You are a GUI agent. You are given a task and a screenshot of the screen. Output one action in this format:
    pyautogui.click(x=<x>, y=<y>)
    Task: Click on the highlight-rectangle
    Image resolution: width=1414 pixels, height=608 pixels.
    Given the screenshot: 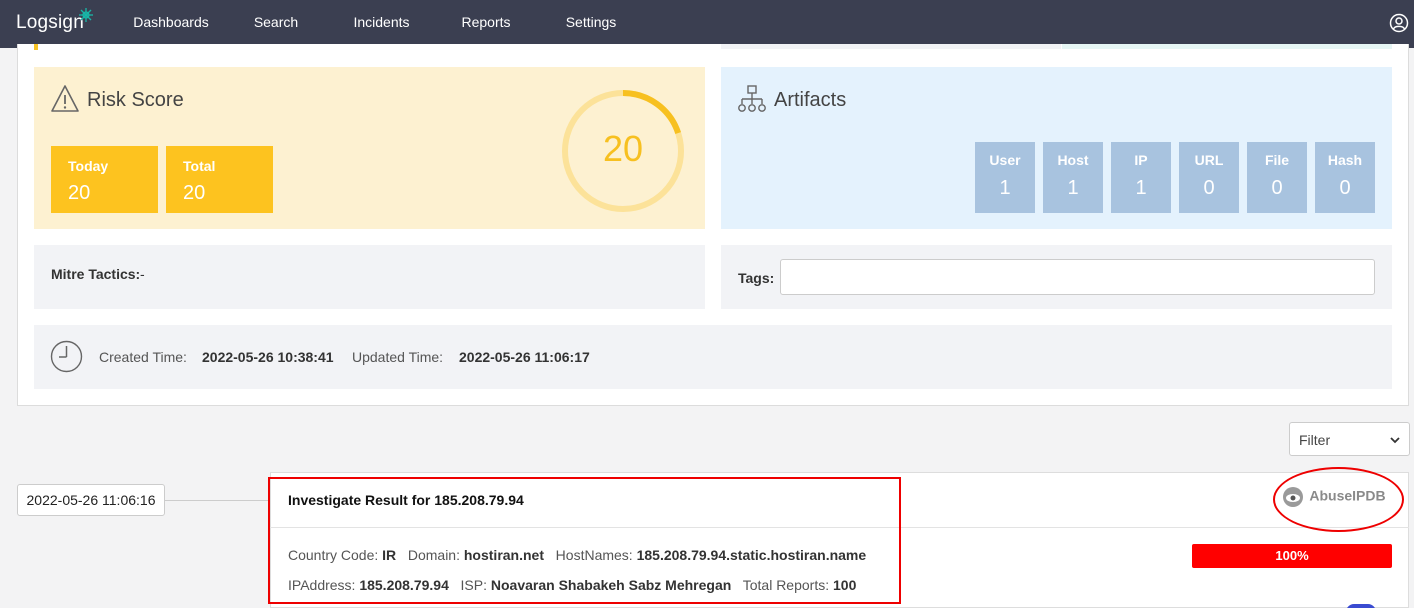 What is the action you would take?
    pyautogui.click(x=584, y=540)
    